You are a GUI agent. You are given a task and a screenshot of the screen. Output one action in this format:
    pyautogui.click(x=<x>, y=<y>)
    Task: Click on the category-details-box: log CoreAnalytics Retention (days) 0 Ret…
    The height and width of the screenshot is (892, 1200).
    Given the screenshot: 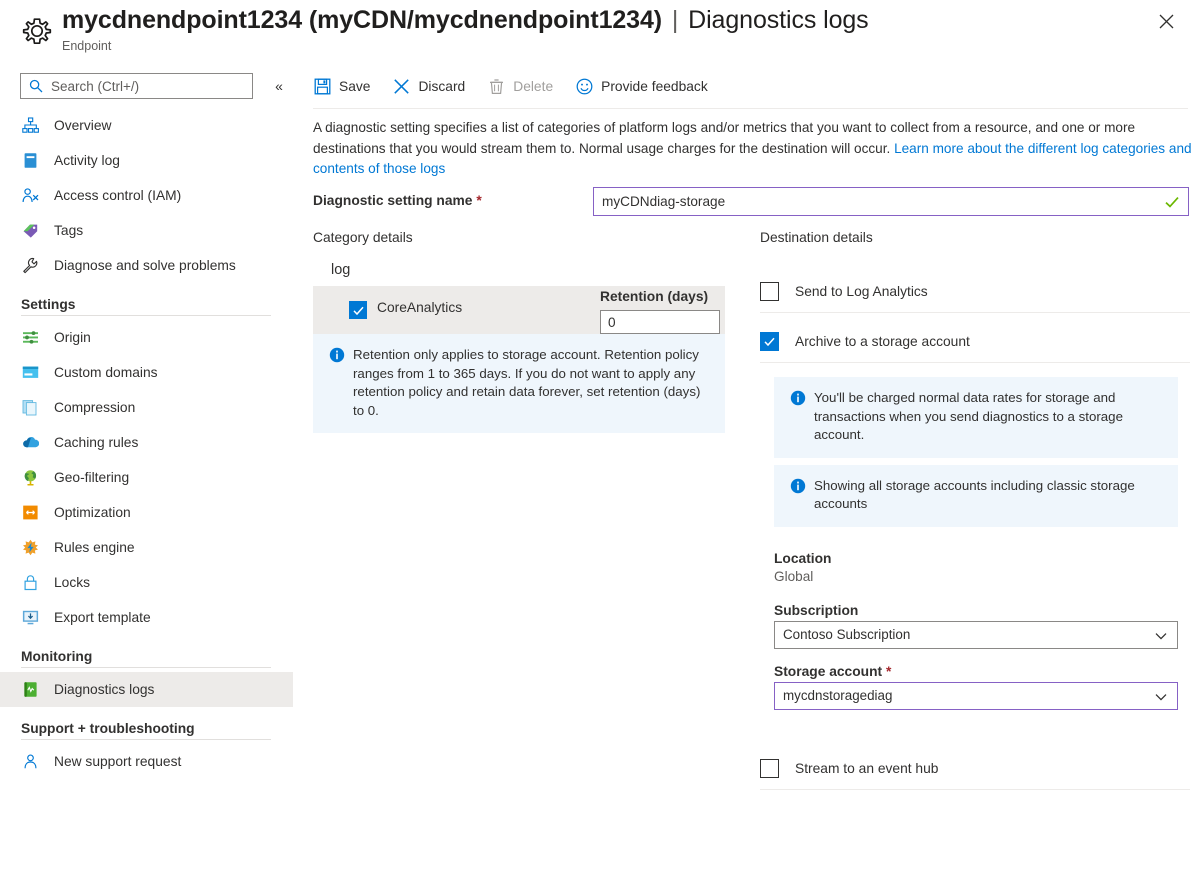 What is the action you would take?
    pyautogui.click(x=519, y=347)
    